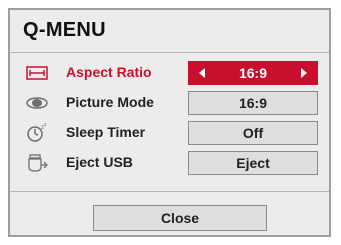  Describe the element at coordinates (253, 103) in the screenshot. I see `picture-mode-value: 16:9` at that location.